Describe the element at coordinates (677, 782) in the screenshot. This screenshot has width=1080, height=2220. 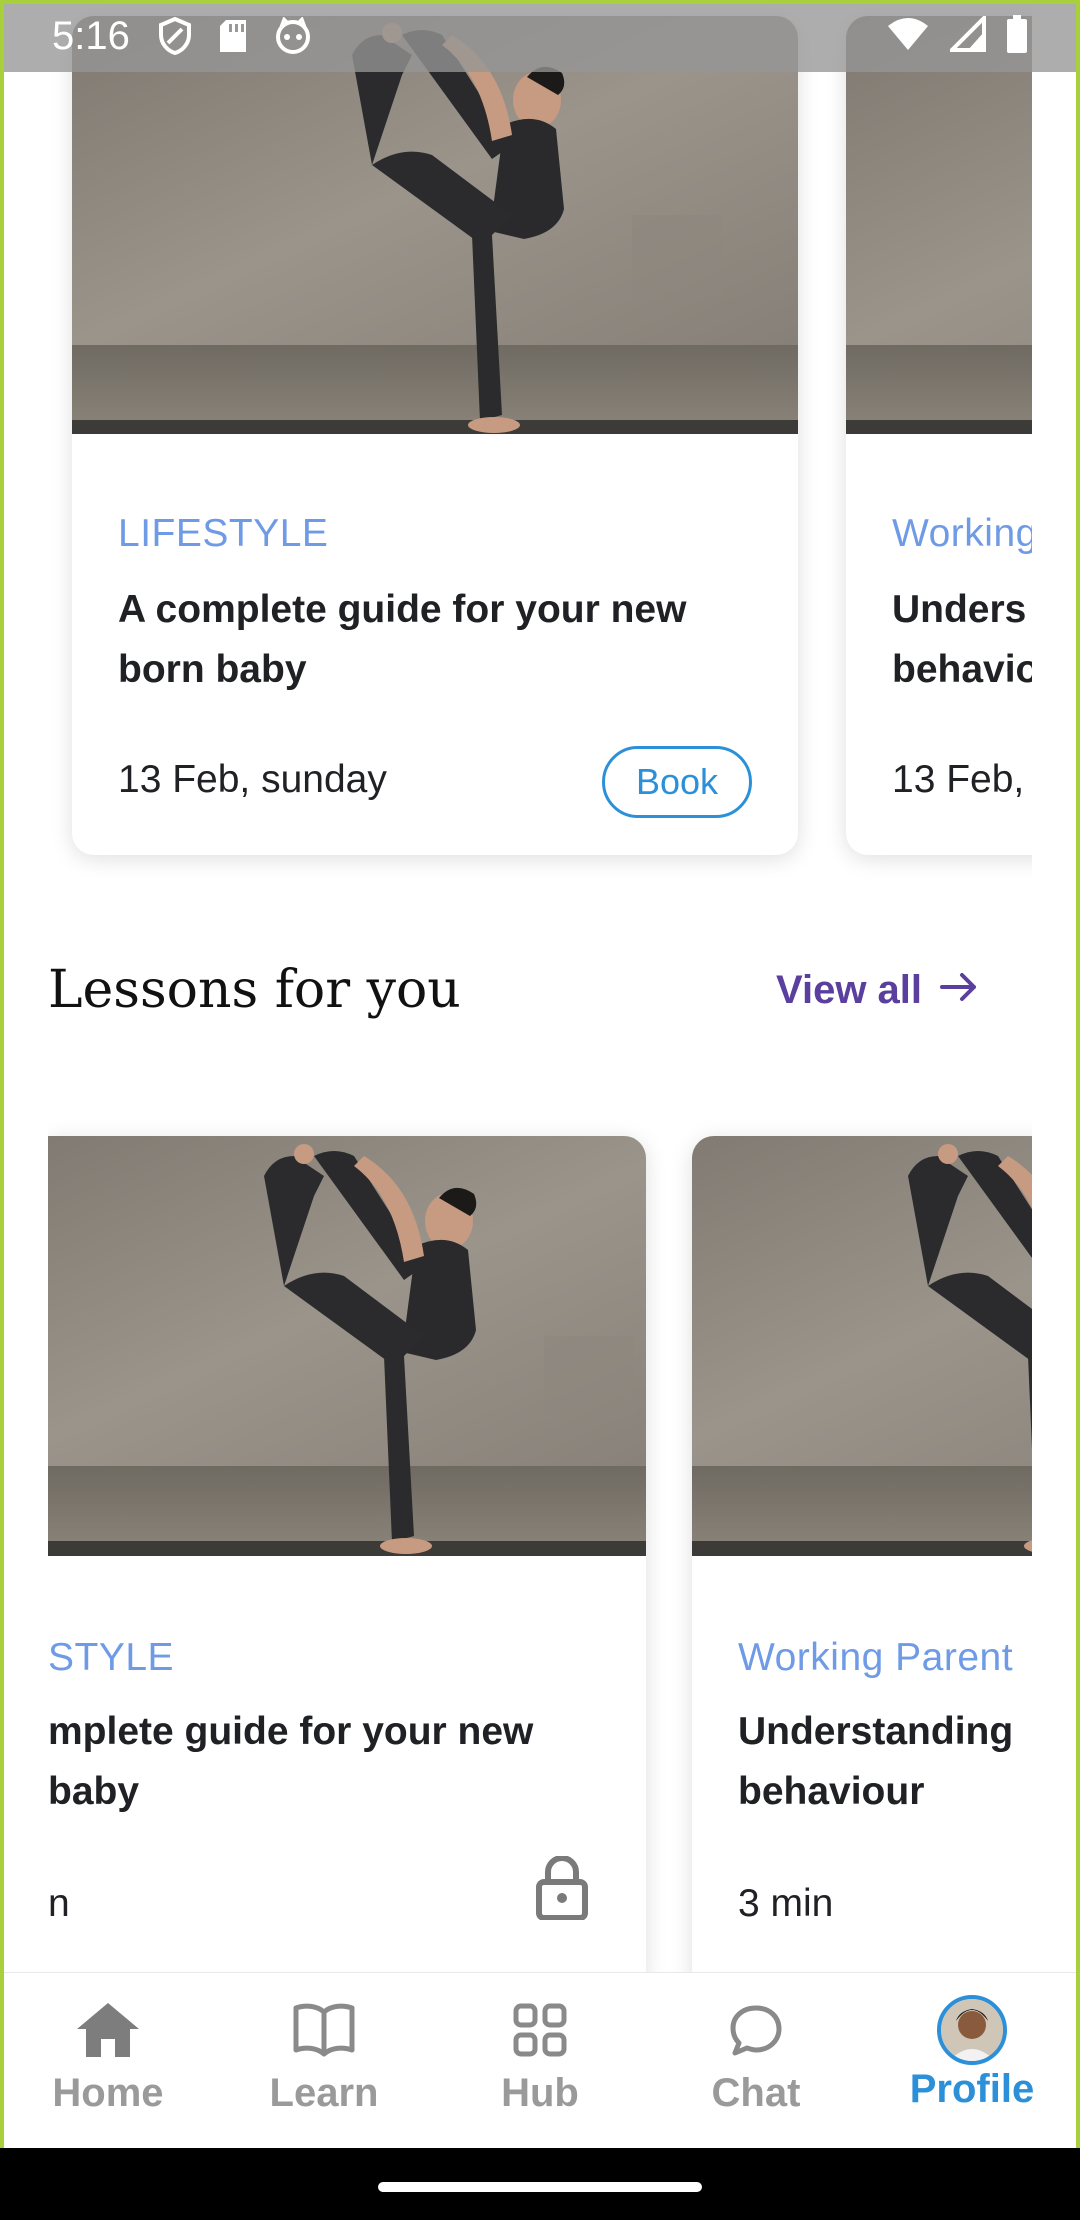
I see `book-button: Book` at that location.